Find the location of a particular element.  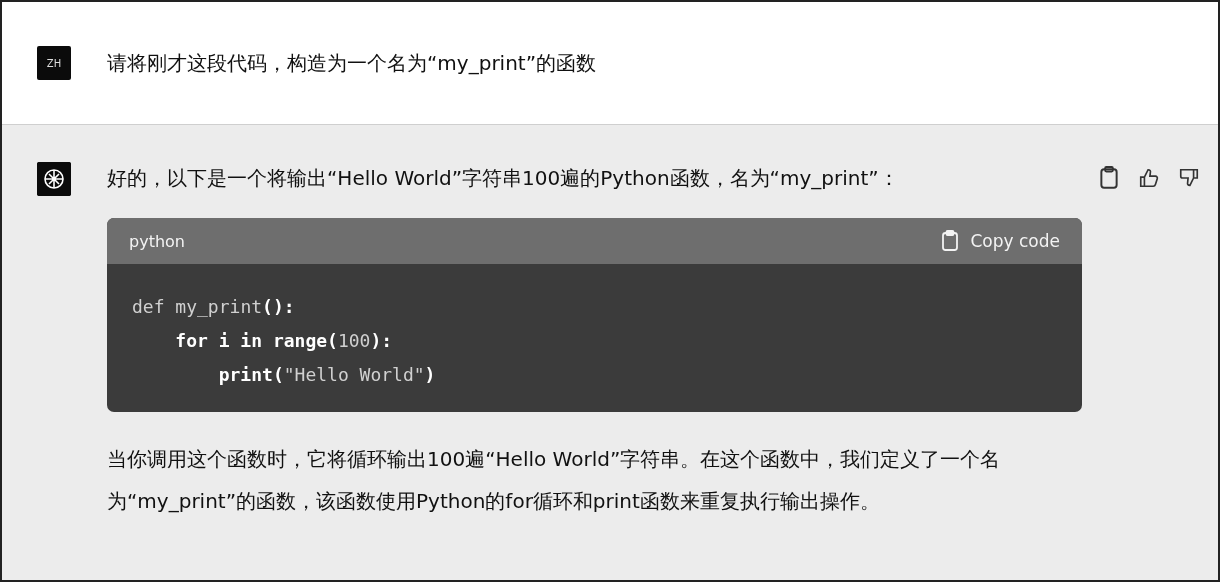

assistant-explanation: 当你调用这个函数时，它将循环输出100遍“Hello World”字符串。在这个函数中，我们定义了一个名为“my_print”的函数，该函数使用Python的for循环和print函数来重复执行输出操作。 is located at coordinates (554, 480).